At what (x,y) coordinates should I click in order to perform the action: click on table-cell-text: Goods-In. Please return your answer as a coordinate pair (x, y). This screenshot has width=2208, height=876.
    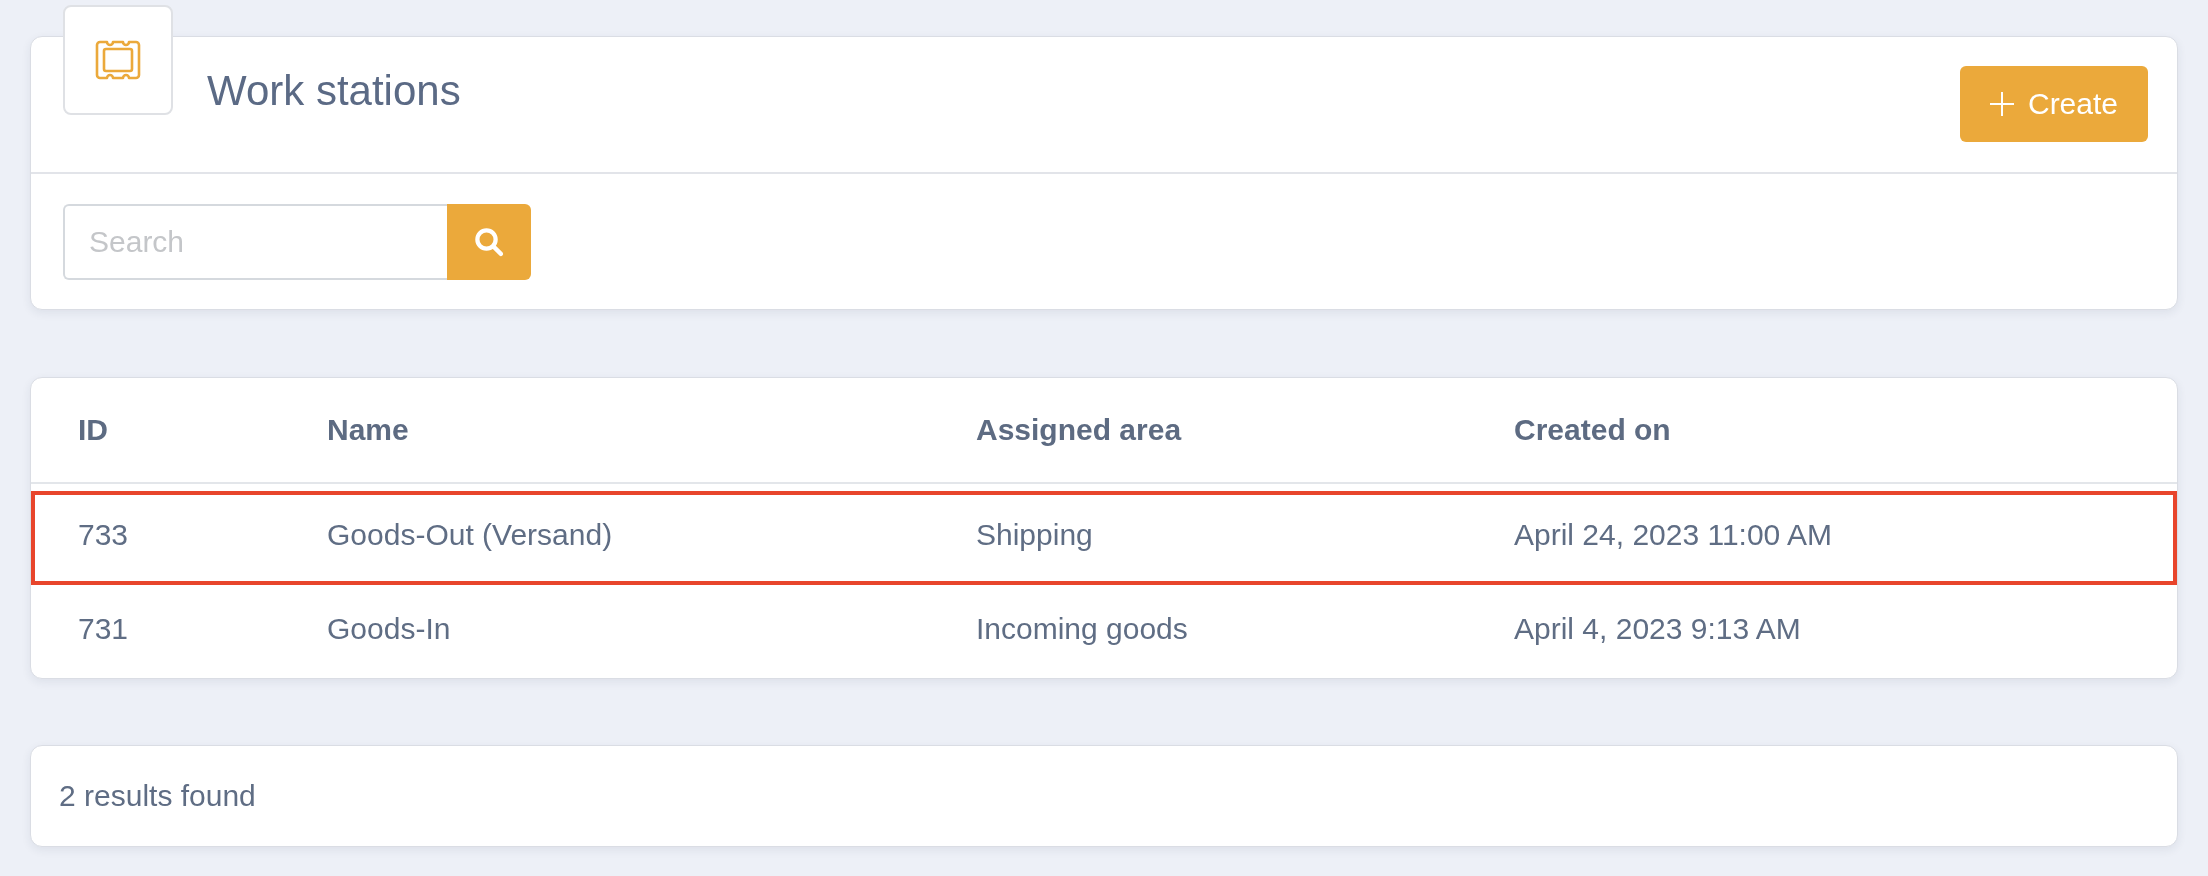
    Looking at the image, I should click on (389, 629).